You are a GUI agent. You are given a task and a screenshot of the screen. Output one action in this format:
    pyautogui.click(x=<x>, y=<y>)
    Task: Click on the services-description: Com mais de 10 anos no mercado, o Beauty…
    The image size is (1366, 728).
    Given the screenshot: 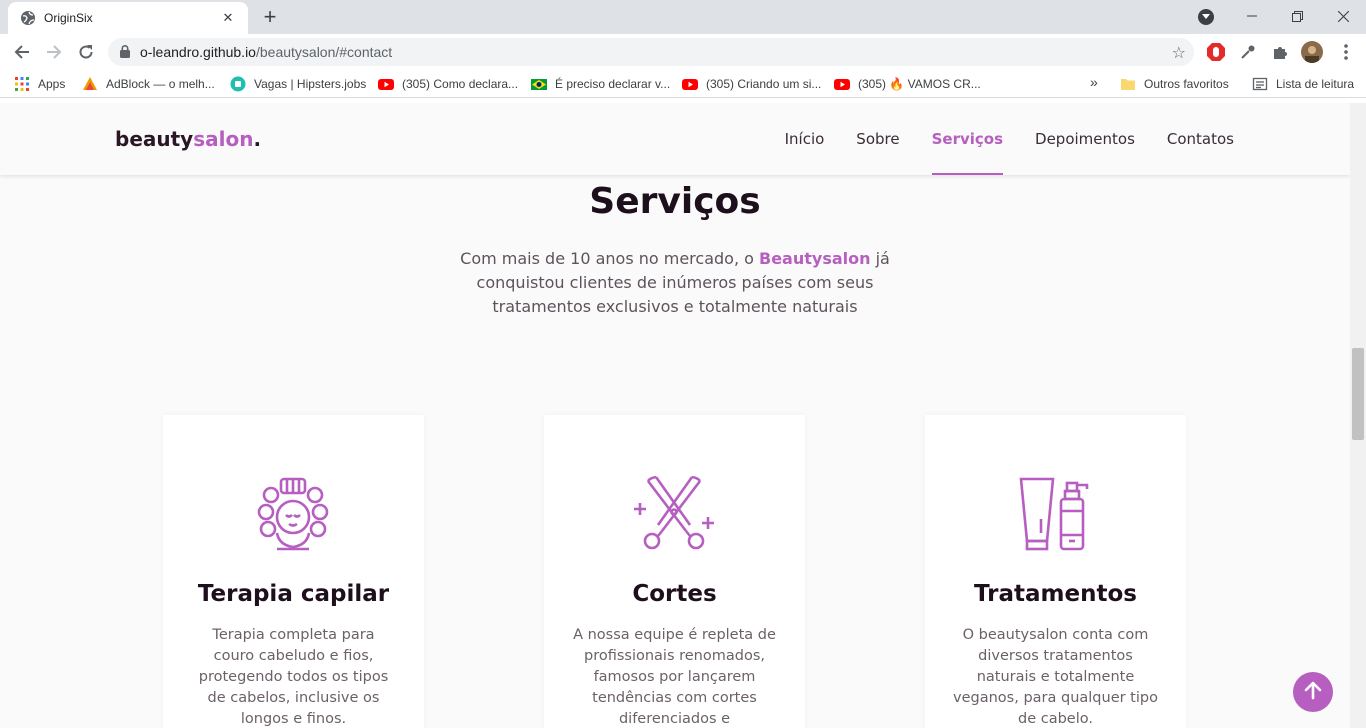 What is the action you would take?
    pyautogui.click(x=675, y=282)
    